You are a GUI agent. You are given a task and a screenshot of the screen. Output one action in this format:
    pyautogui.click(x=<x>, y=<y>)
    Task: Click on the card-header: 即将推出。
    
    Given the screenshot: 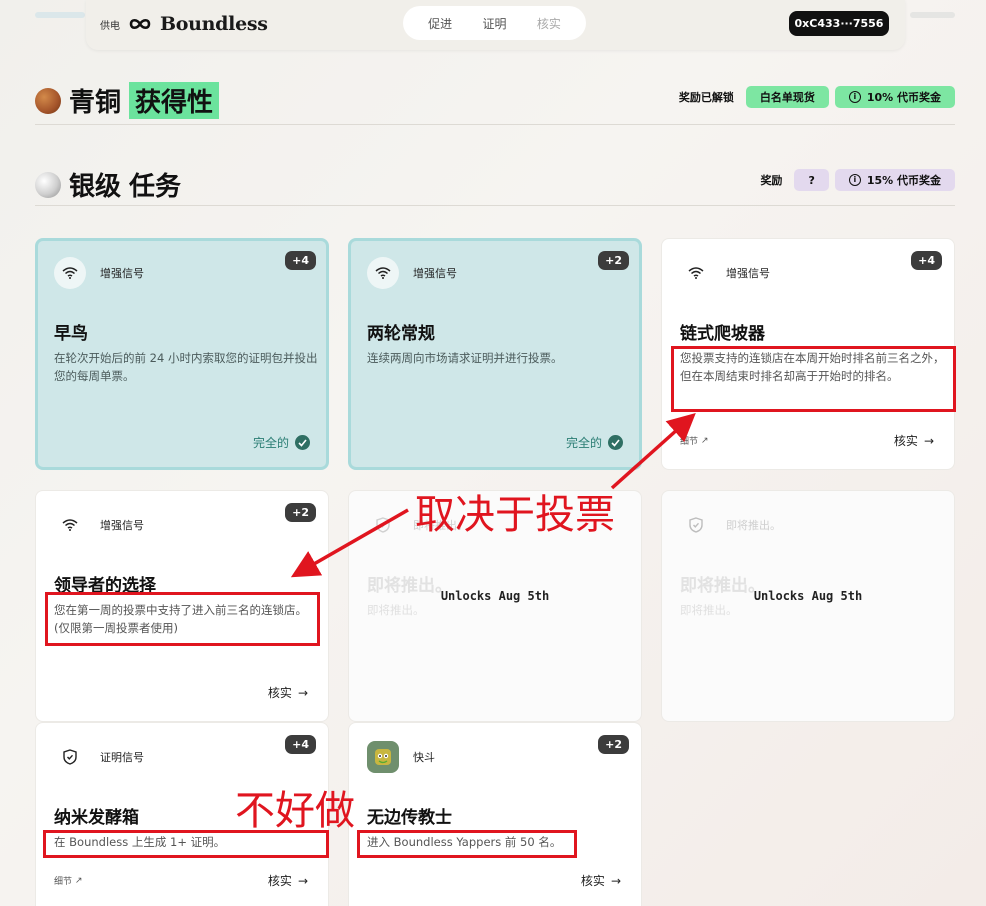 What is the action you would take?
    pyautogui.click(x=730, y=525)
    